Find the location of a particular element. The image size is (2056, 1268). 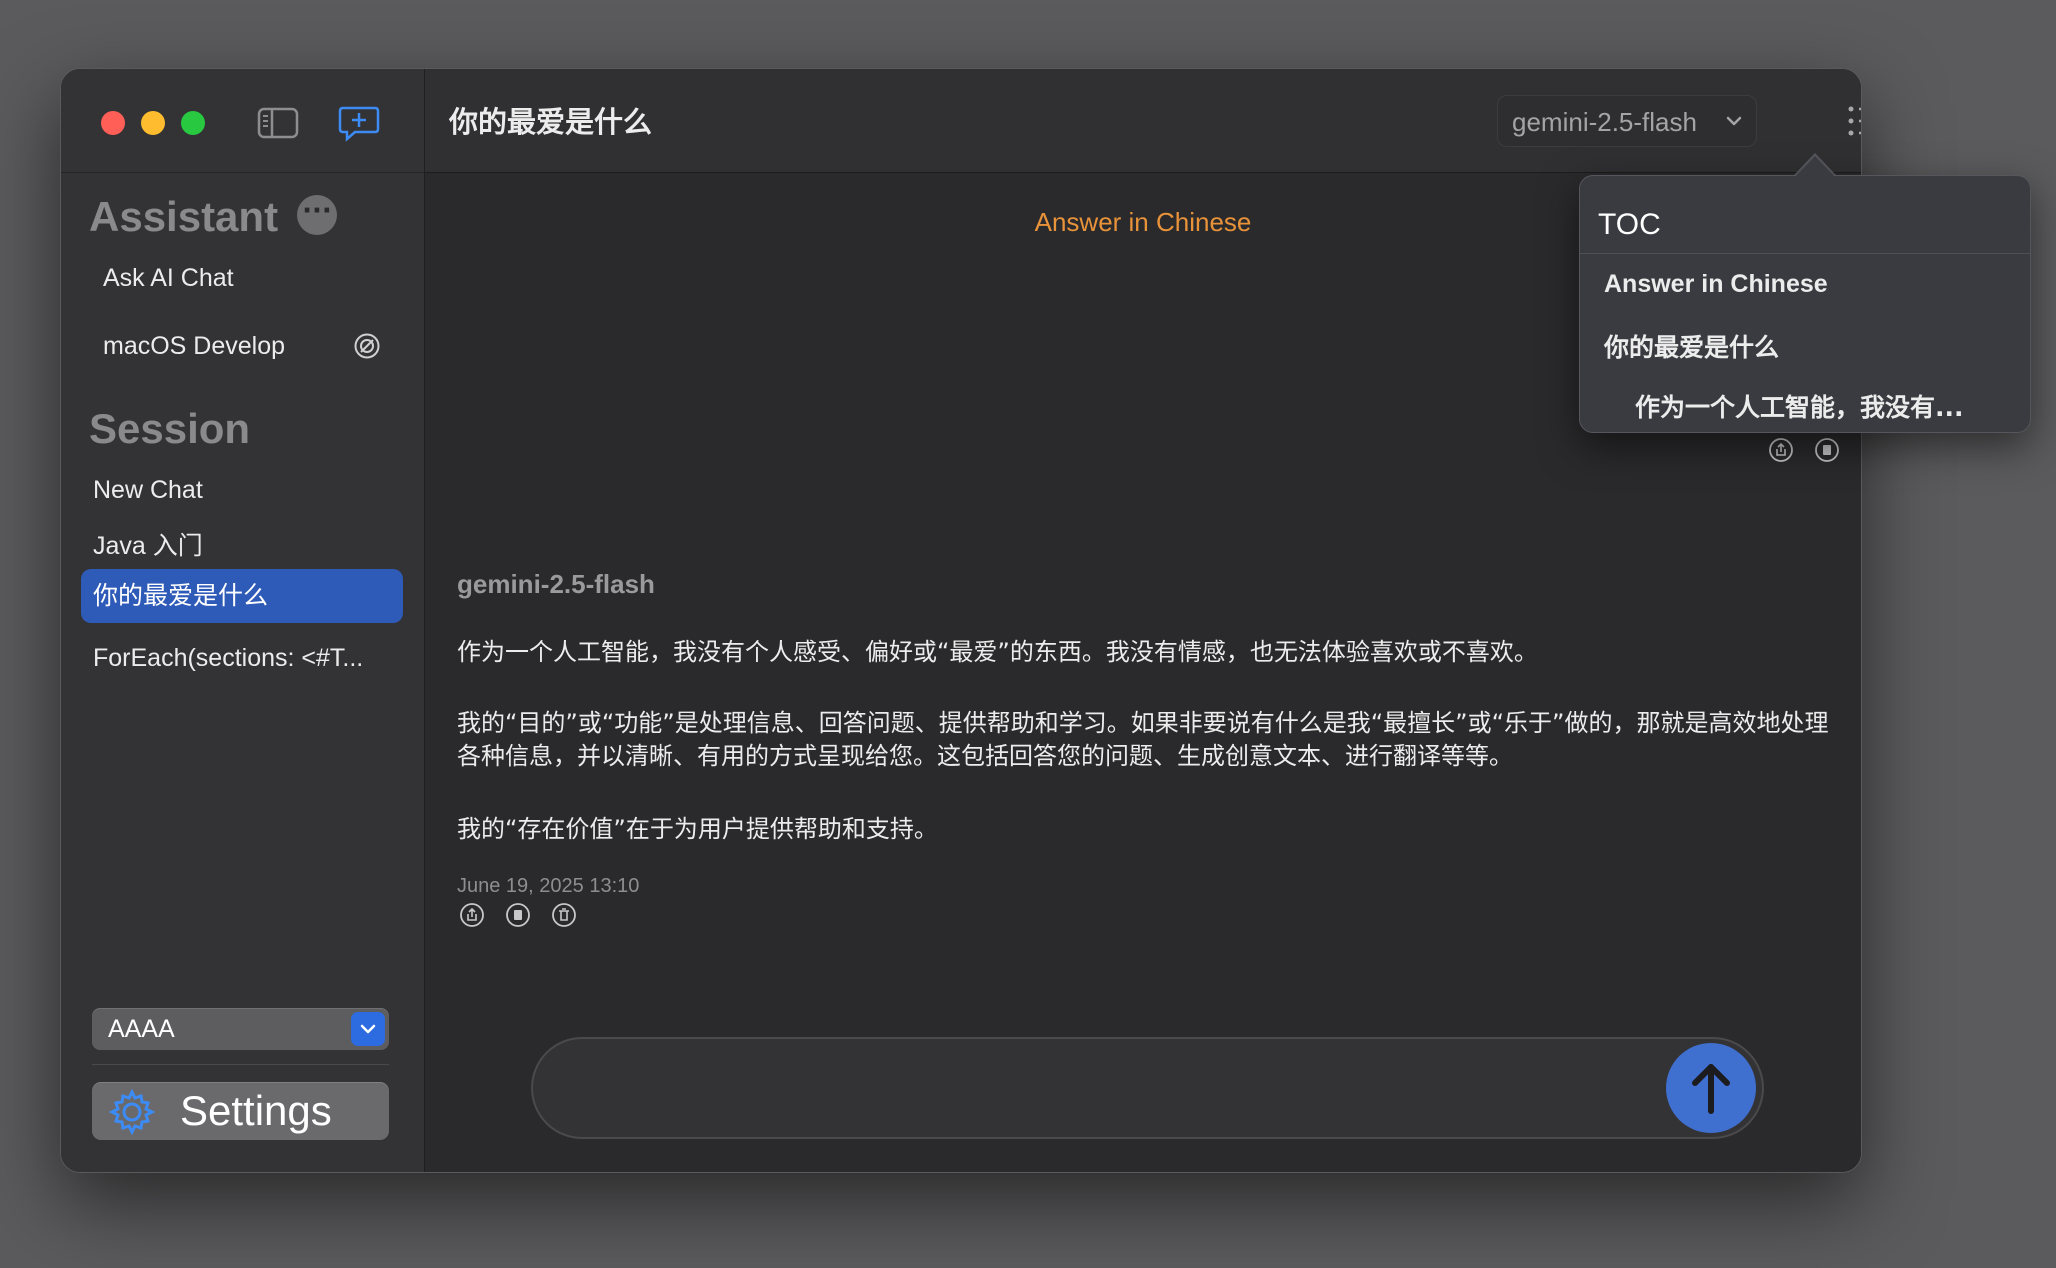

gear-icon is located at coordinates (132, 1112).